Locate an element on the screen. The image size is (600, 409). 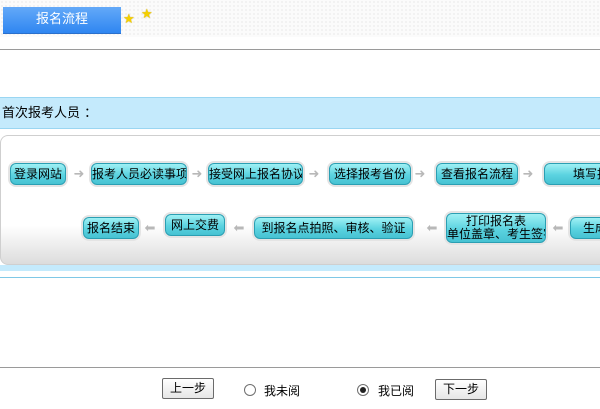
step-finish: 报名结束 is located at coordinates (111, 228).